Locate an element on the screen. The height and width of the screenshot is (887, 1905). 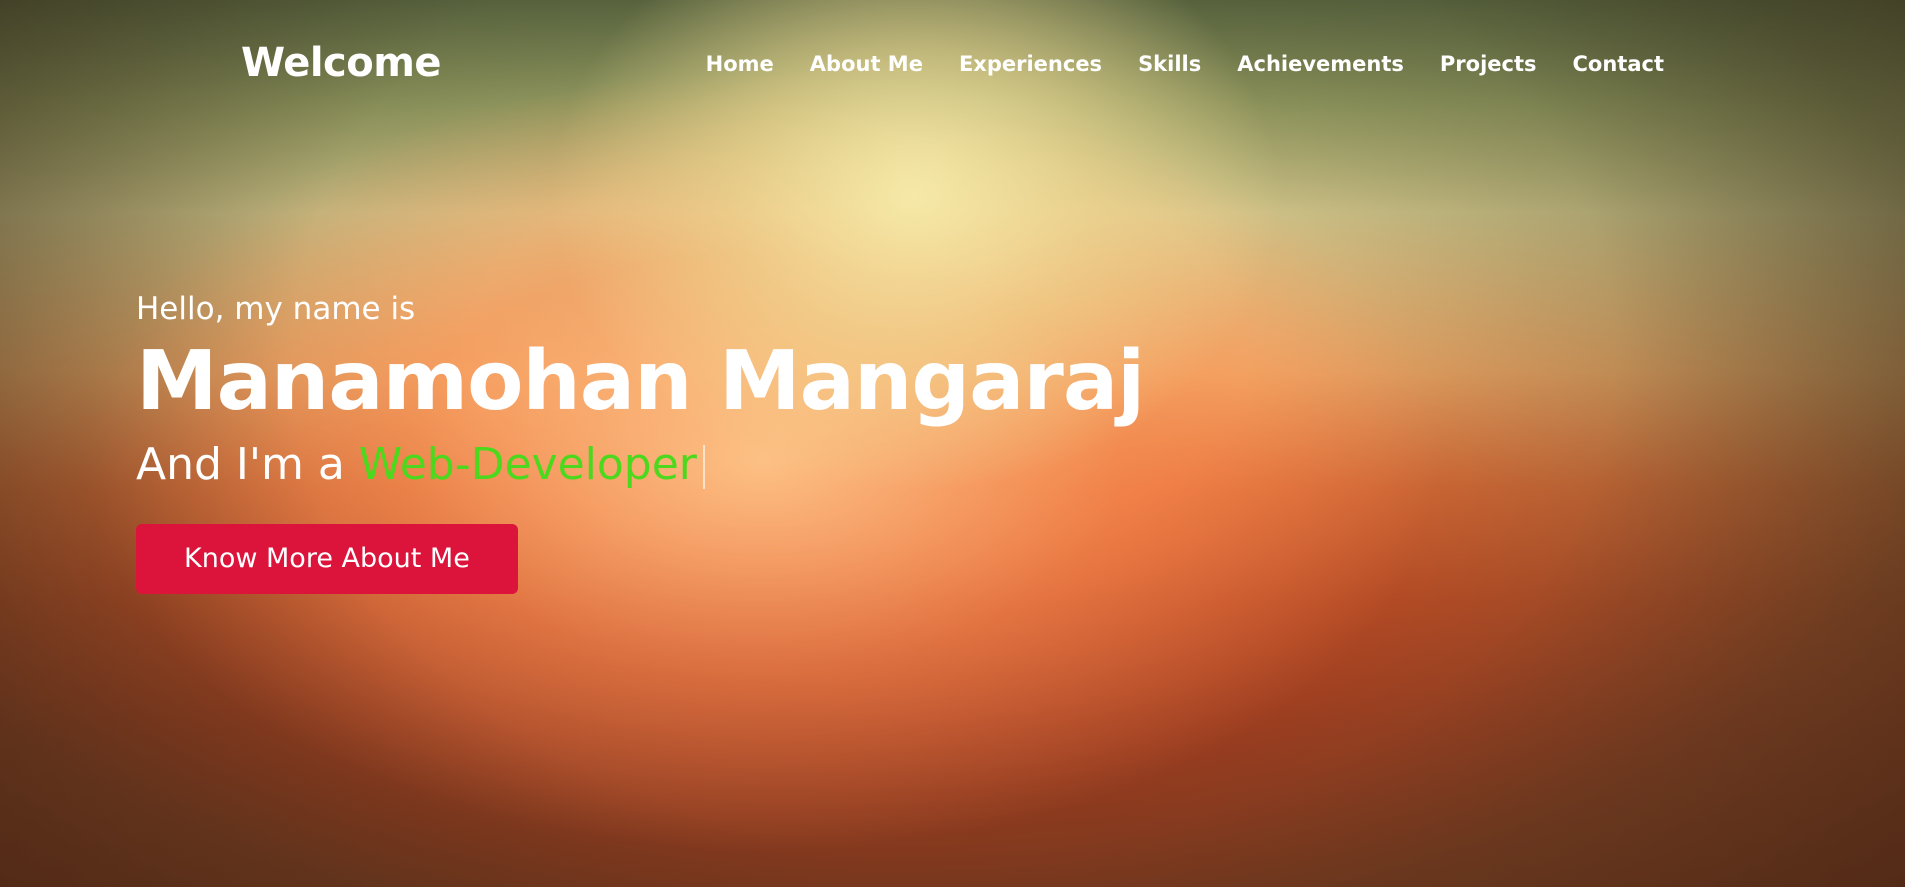
hero-name: Manamohan Mangaraj is located at coordinates (640, 381).